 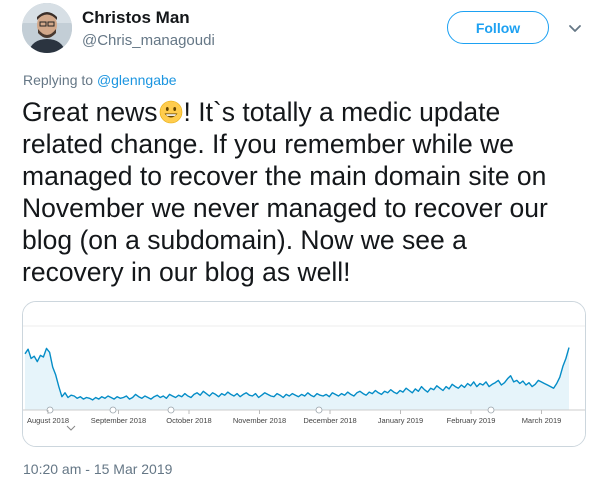 What do you see at coordinates (498, 27) in the screenshot?
I see `follow-button: Follow` at bounding box center [498, 27].